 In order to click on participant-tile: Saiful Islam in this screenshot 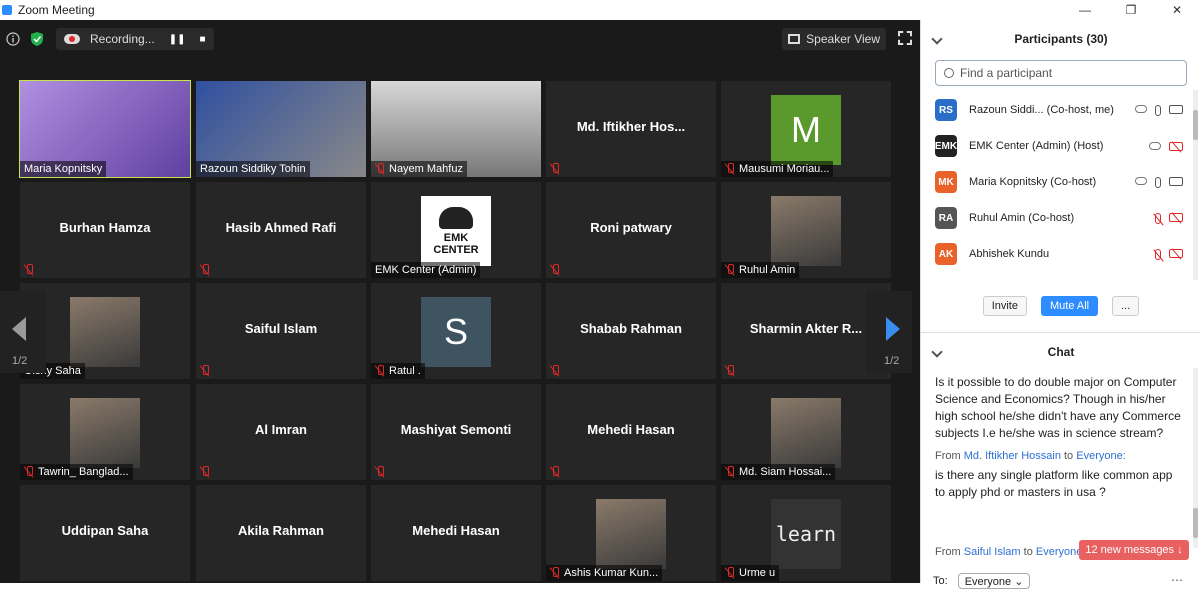, I will do `click(281, 331)`.